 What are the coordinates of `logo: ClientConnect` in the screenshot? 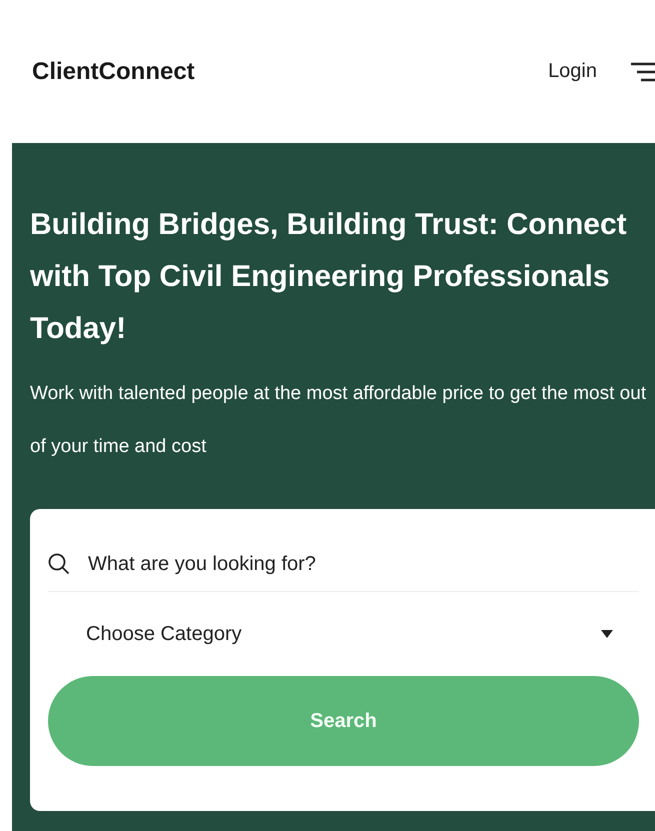 It's located at (290, 72).